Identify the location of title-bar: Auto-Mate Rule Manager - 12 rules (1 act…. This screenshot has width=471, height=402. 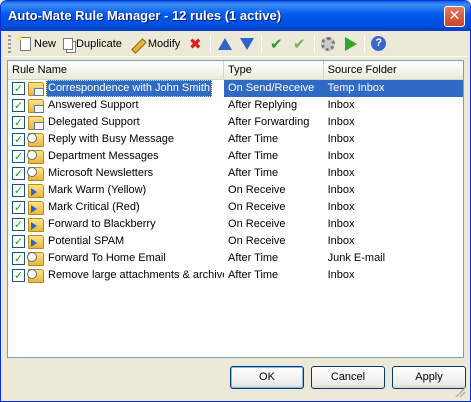
(235, 16).